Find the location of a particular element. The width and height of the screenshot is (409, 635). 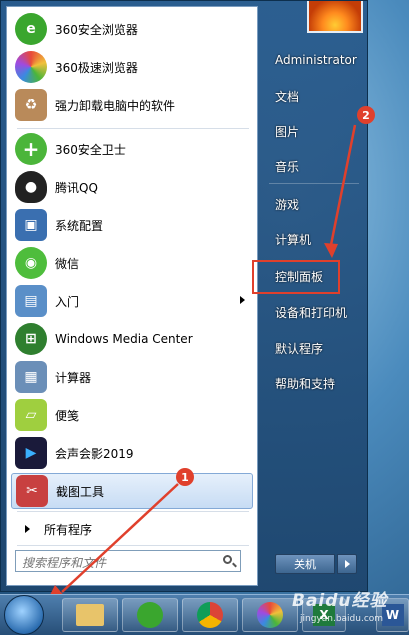

360-browser-icon is located at coordinates (150, 615).